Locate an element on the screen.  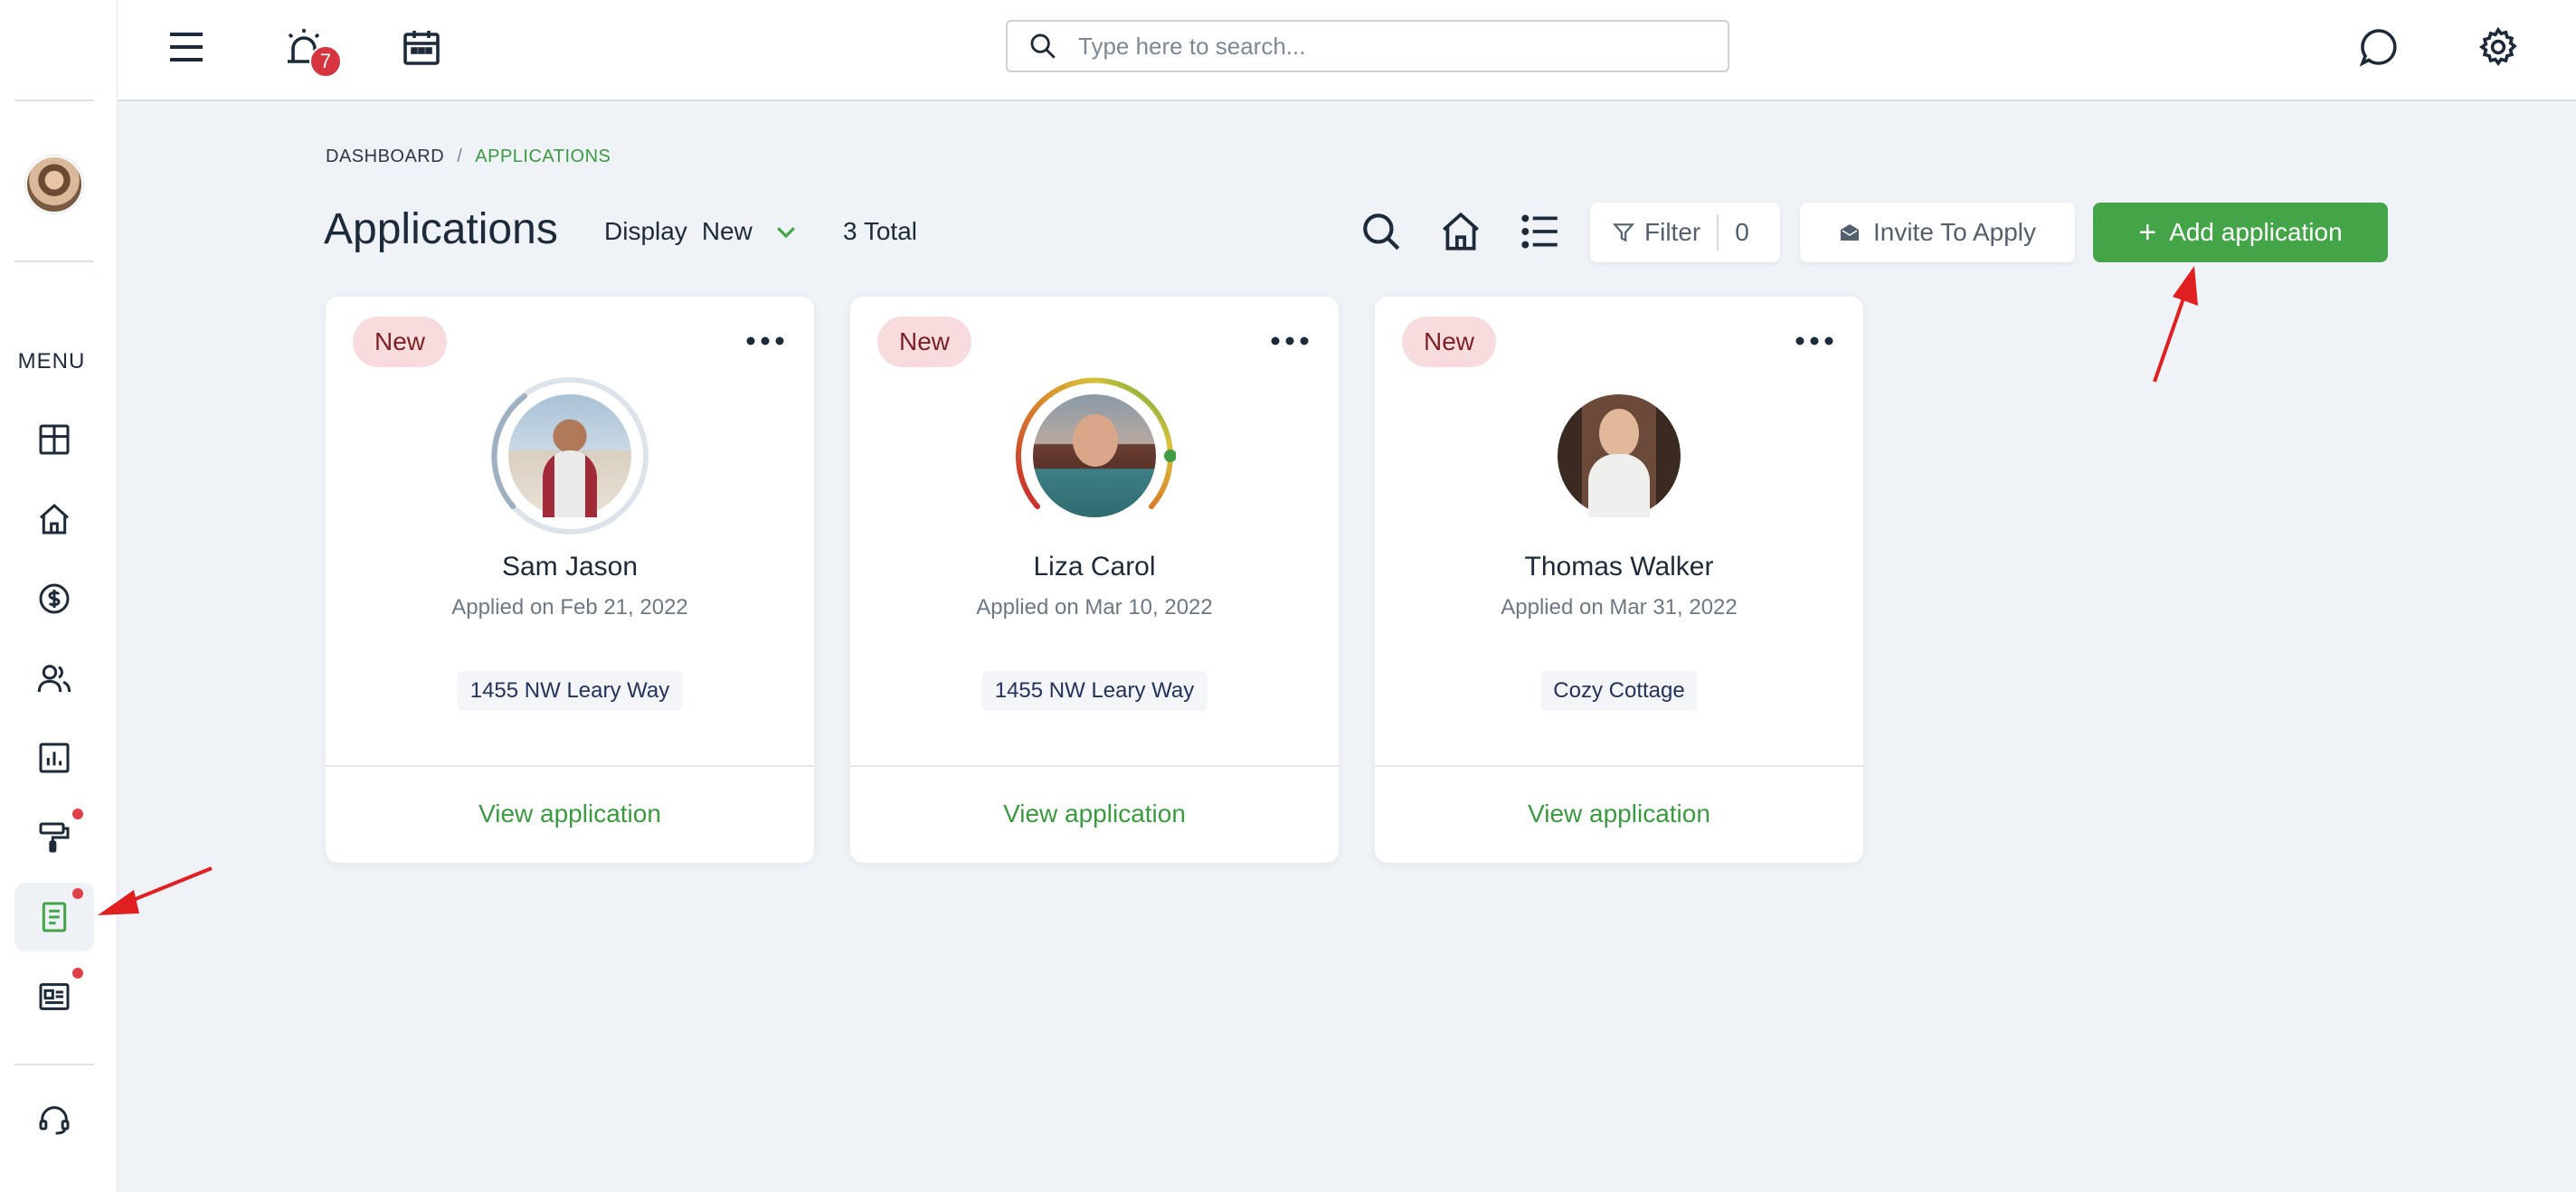
menu-toggle is located at coordinates (186, 47).